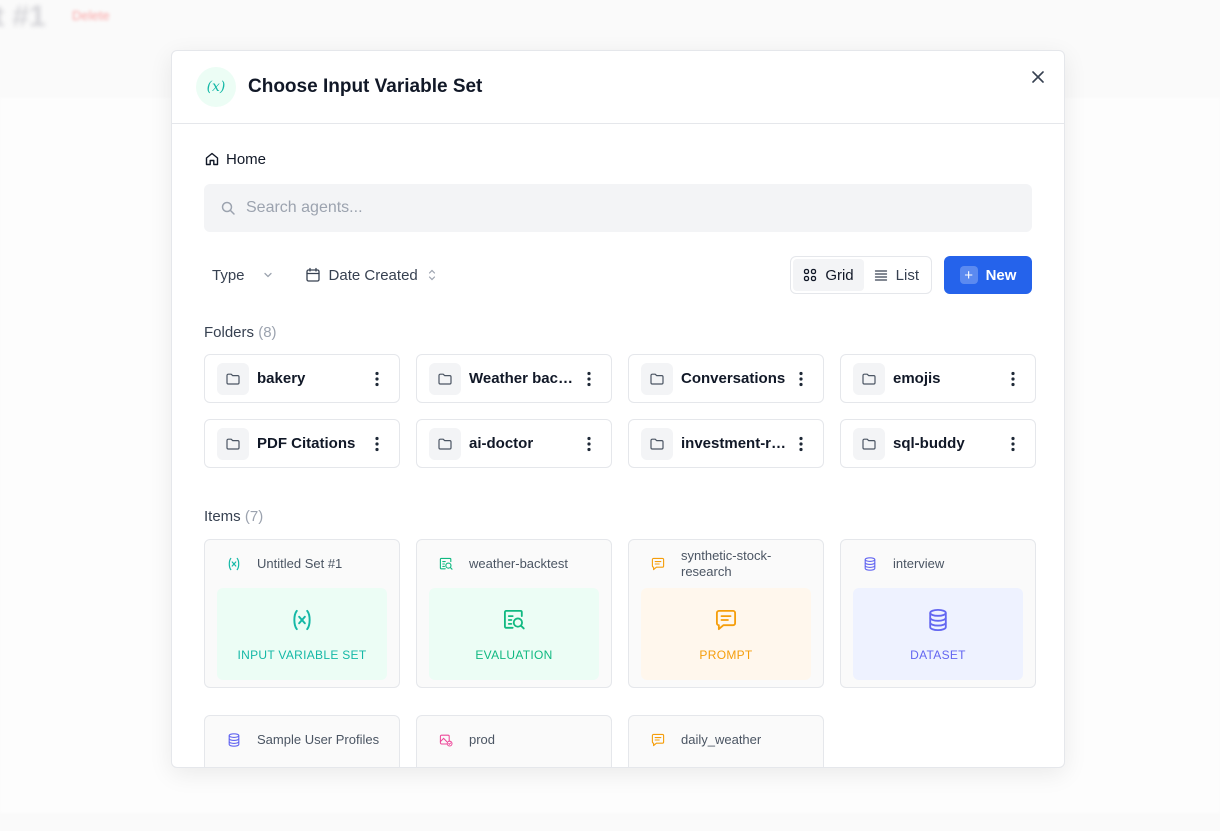 Image resolution: width=1220 pixels, height=831 pixels. Describe the element at coordinates (365, 86) in the screenshot. I see `modal-title: Choose Input Variable Set` at that location.